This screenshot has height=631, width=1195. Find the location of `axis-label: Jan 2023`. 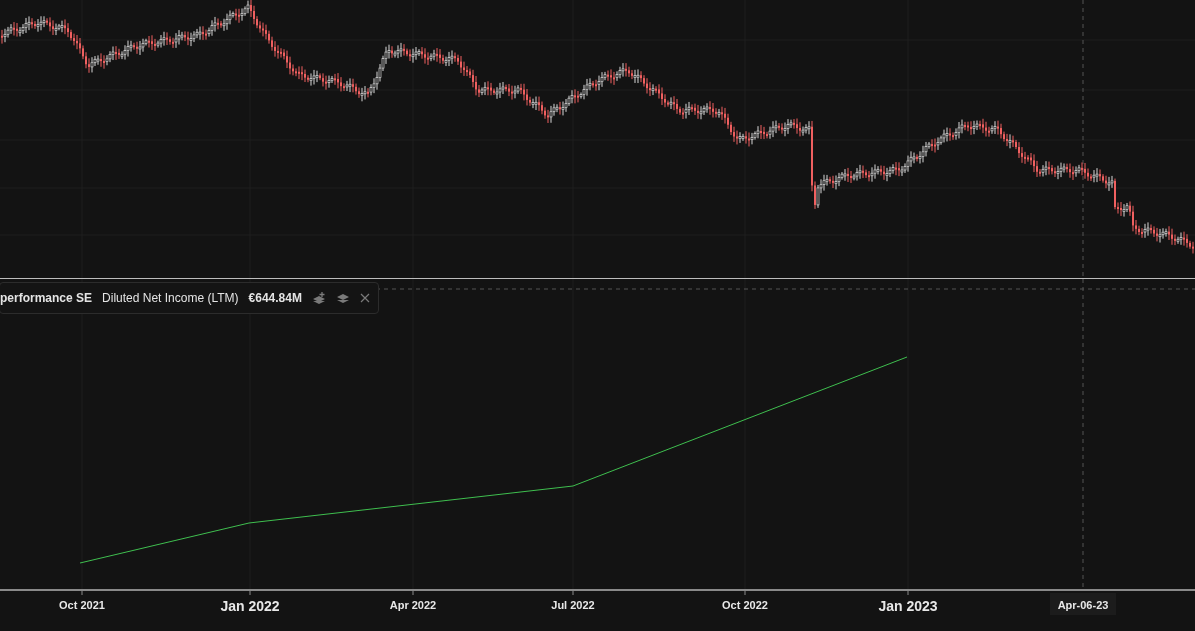

axis-label: Jan 2023 is located at coordinates (908, 606).